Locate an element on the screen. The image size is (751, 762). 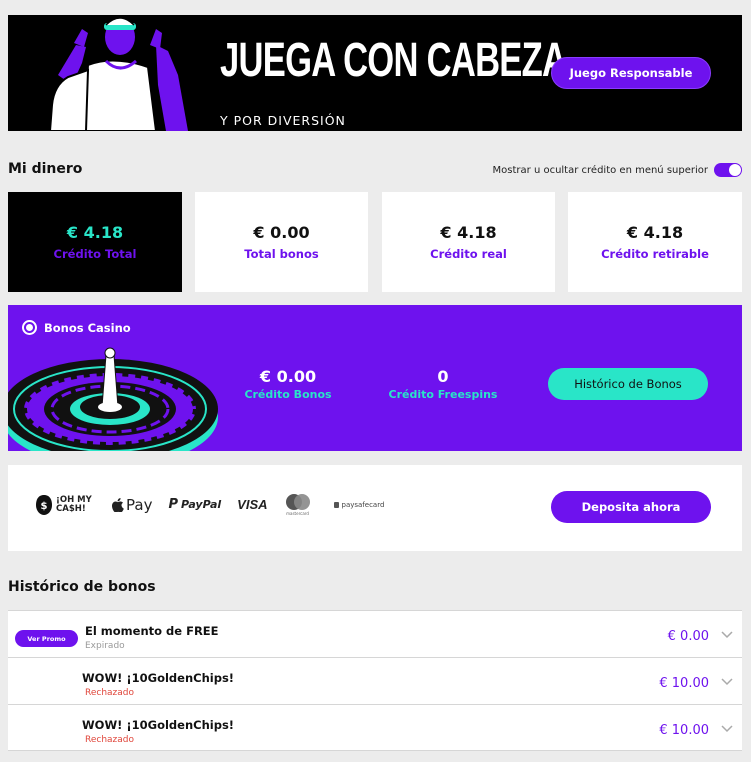
ohmycash-text: ¡OH MY CA$H! is located at coordinates (74, 504).